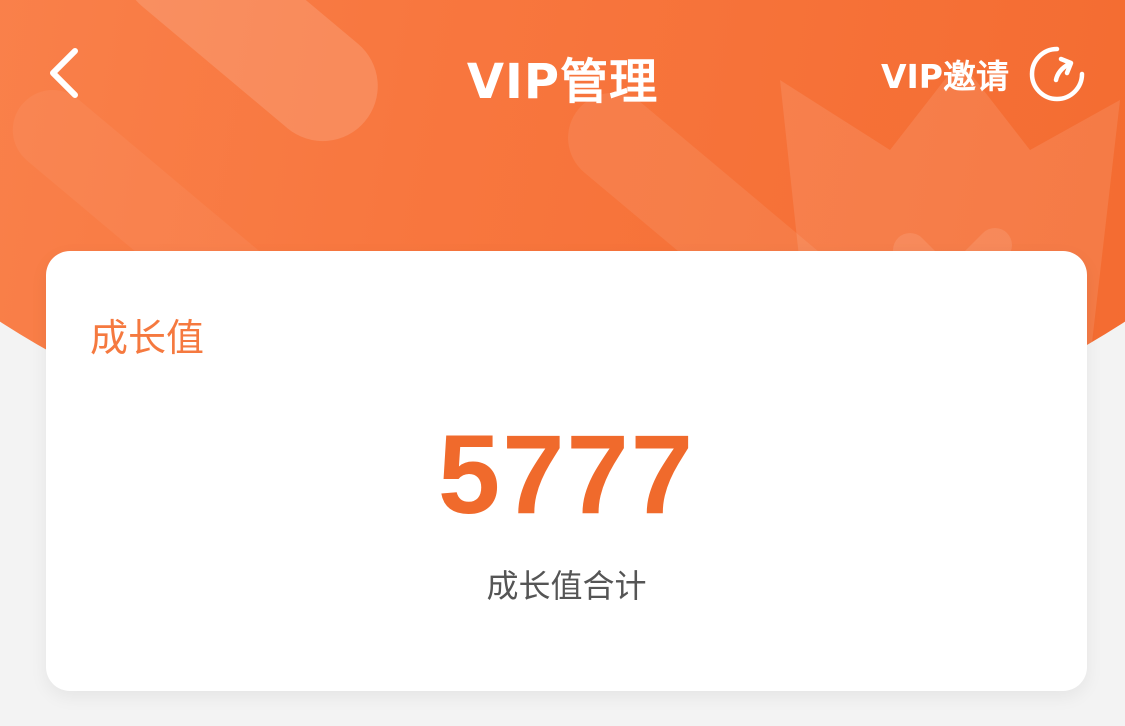 The width and height of the screenshot is (1125, 726). Describe the element at coordinates (147, 338) in the screenshot. I see `card-title: 成长值` at that location.